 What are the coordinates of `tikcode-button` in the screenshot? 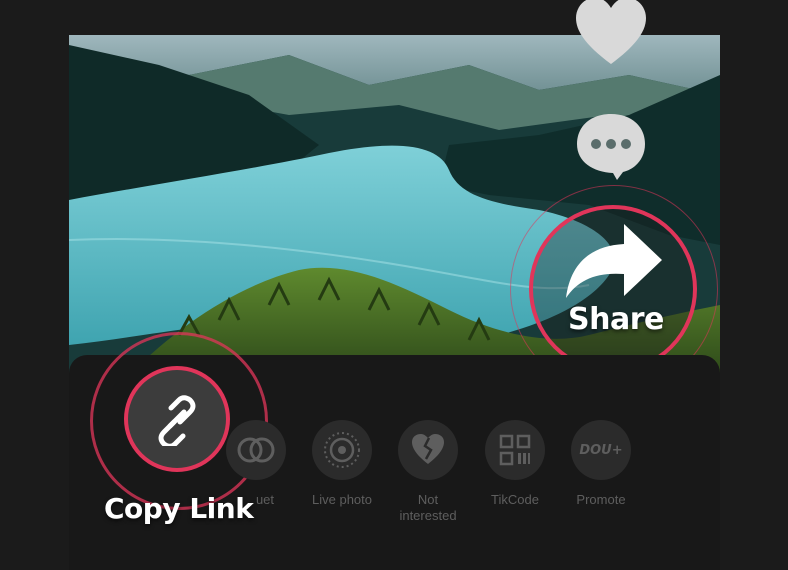 It's located at (515, 450).